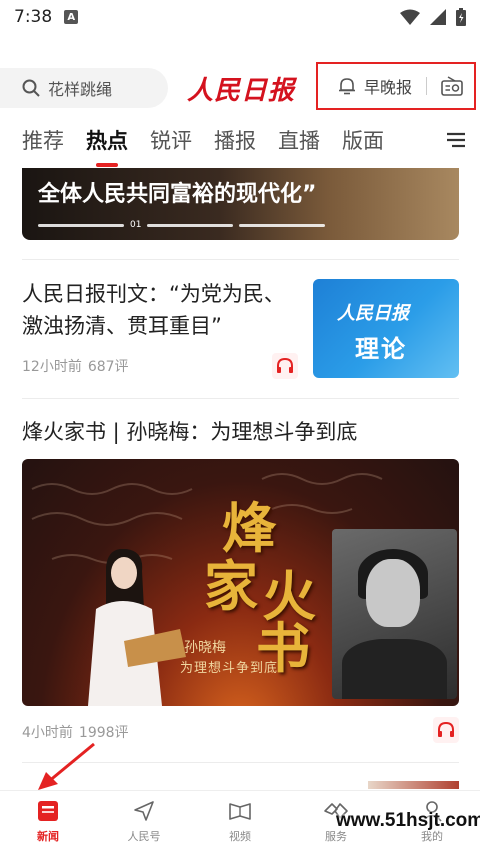 The width and height of the screenshot is (480, 853). Describe the element at coordinates (424, 140) in the screenshot. I see `tab-fade` at that location.